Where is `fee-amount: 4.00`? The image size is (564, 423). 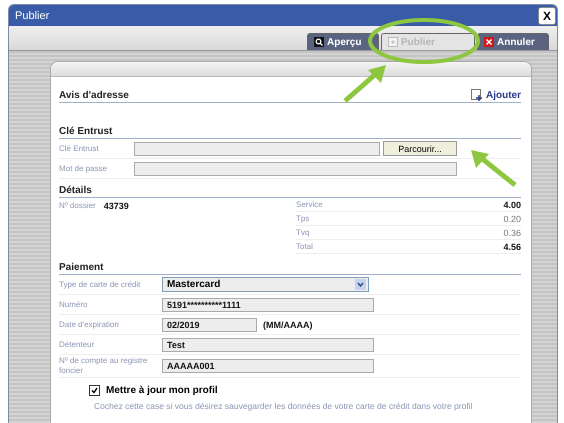
fee-amount: 4.00 is located at coordinates (511, 205).